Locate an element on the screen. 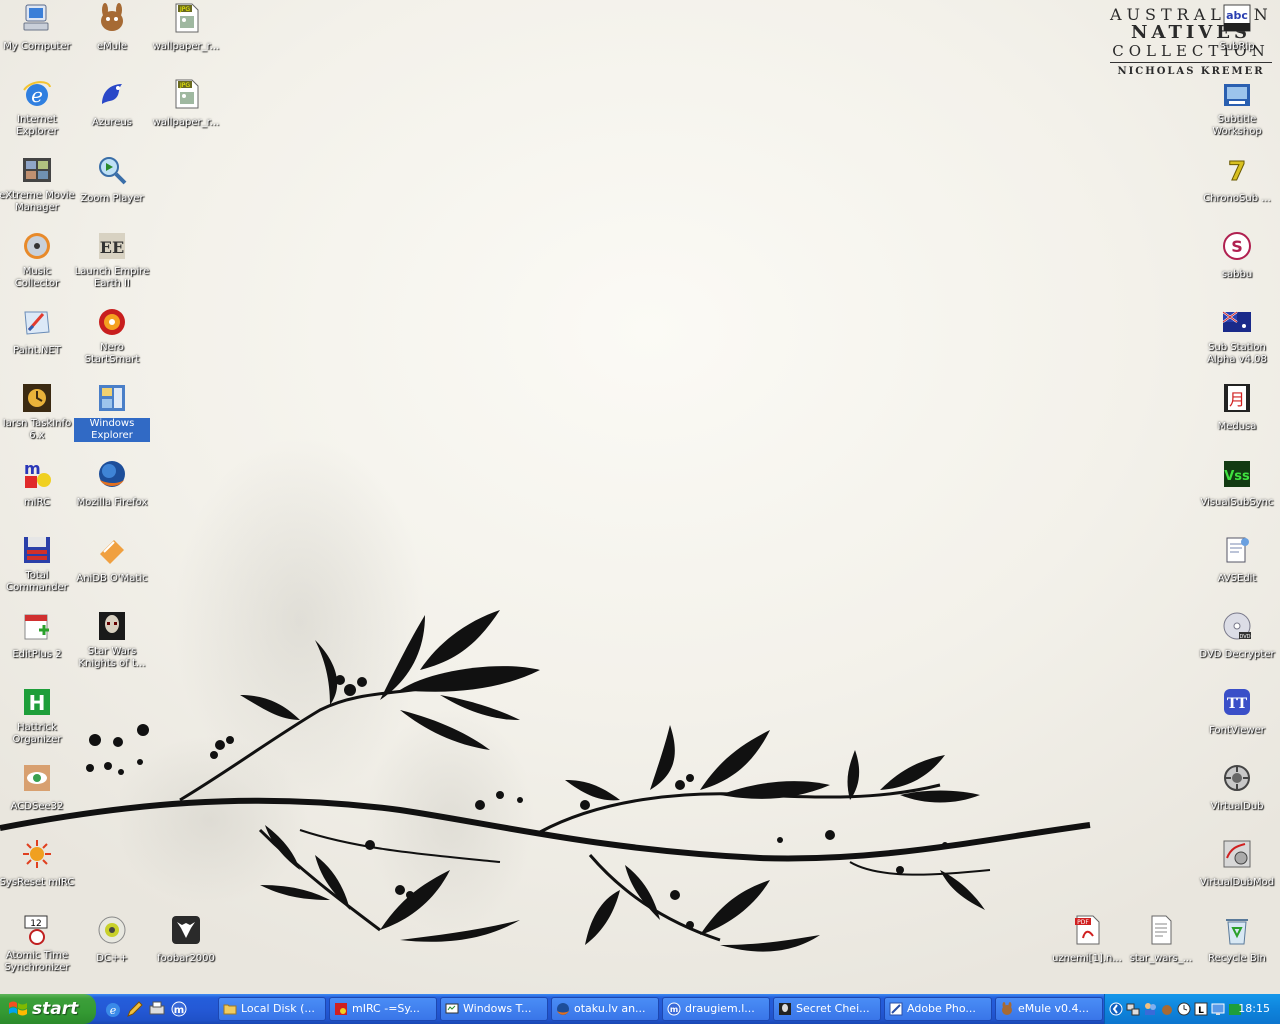  tray-language-icon: L is located at coordinates (1201, 1009).